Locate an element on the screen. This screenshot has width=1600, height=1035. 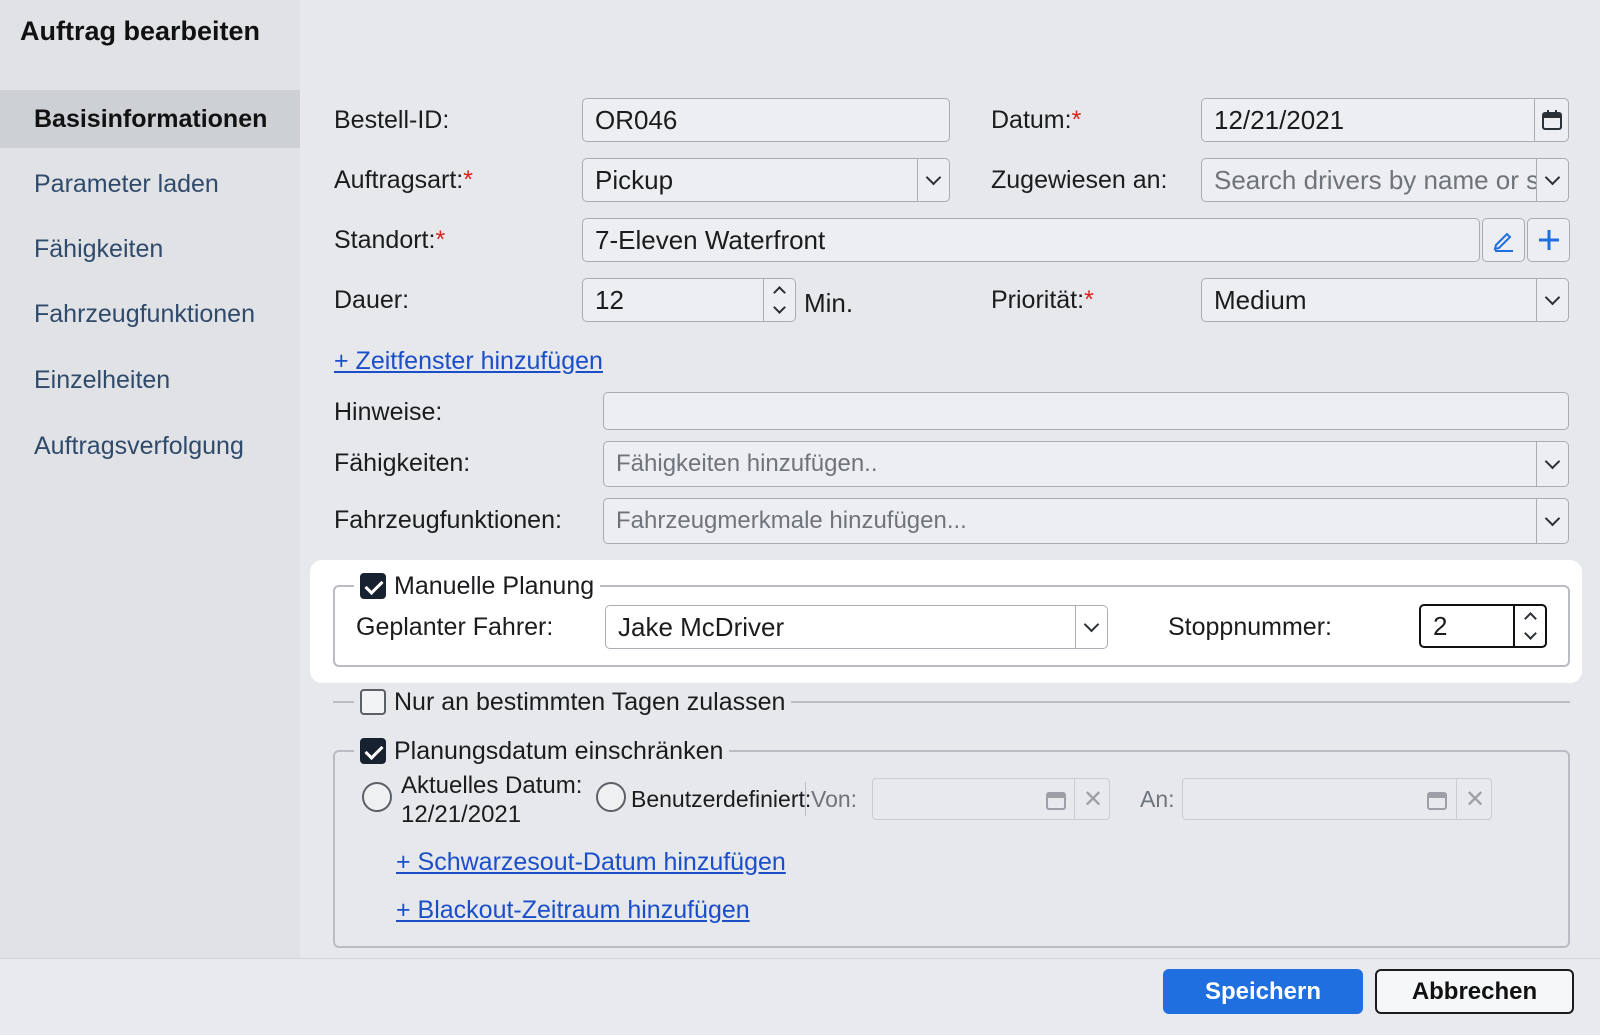
assigned-to-placeholder: Search drivers by name or s is located at coordinates (1375, 179).